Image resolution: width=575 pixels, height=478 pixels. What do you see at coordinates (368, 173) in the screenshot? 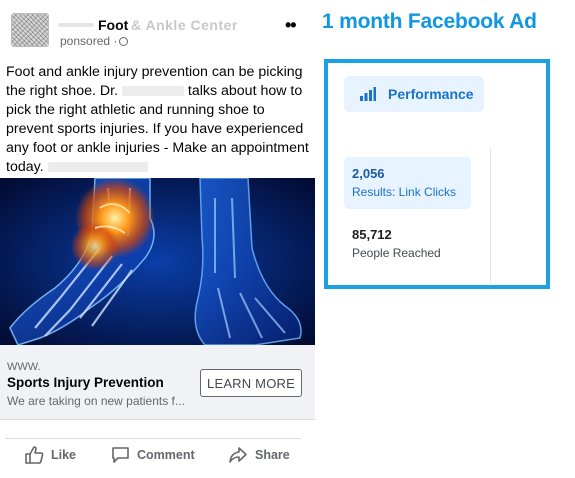
I see `metric-value: 2,056` at bounding box center [368, 173].